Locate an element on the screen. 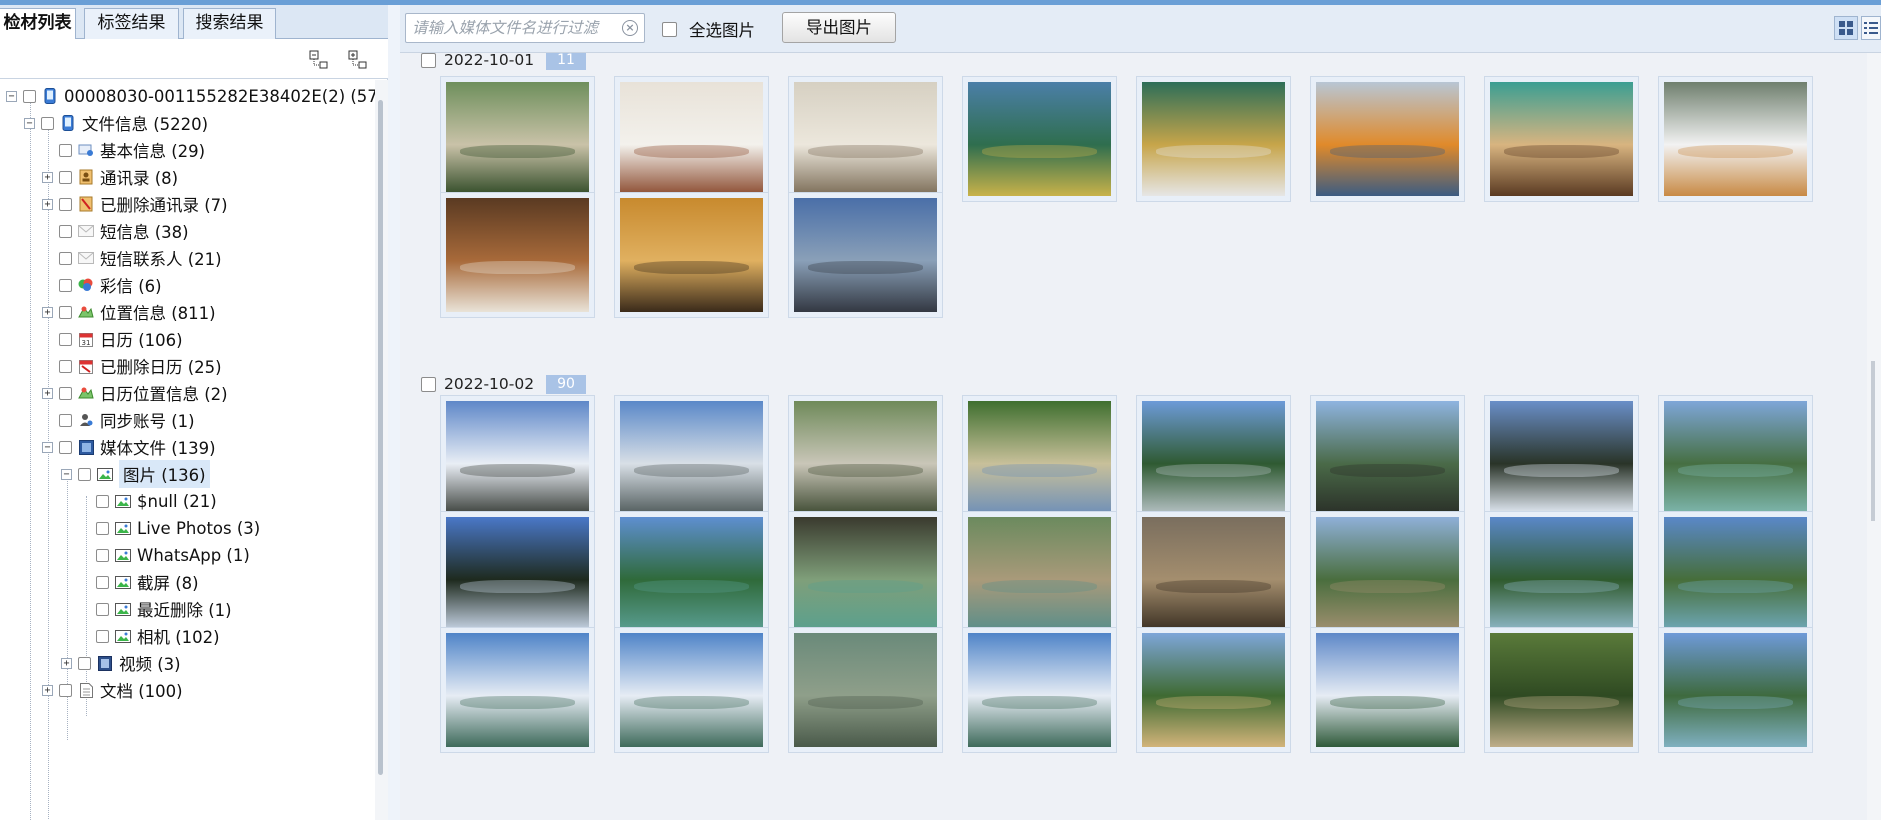  tree-node-deleted-contacts: + 已删除通讯录 (7) is located at coordinates (135, 204).